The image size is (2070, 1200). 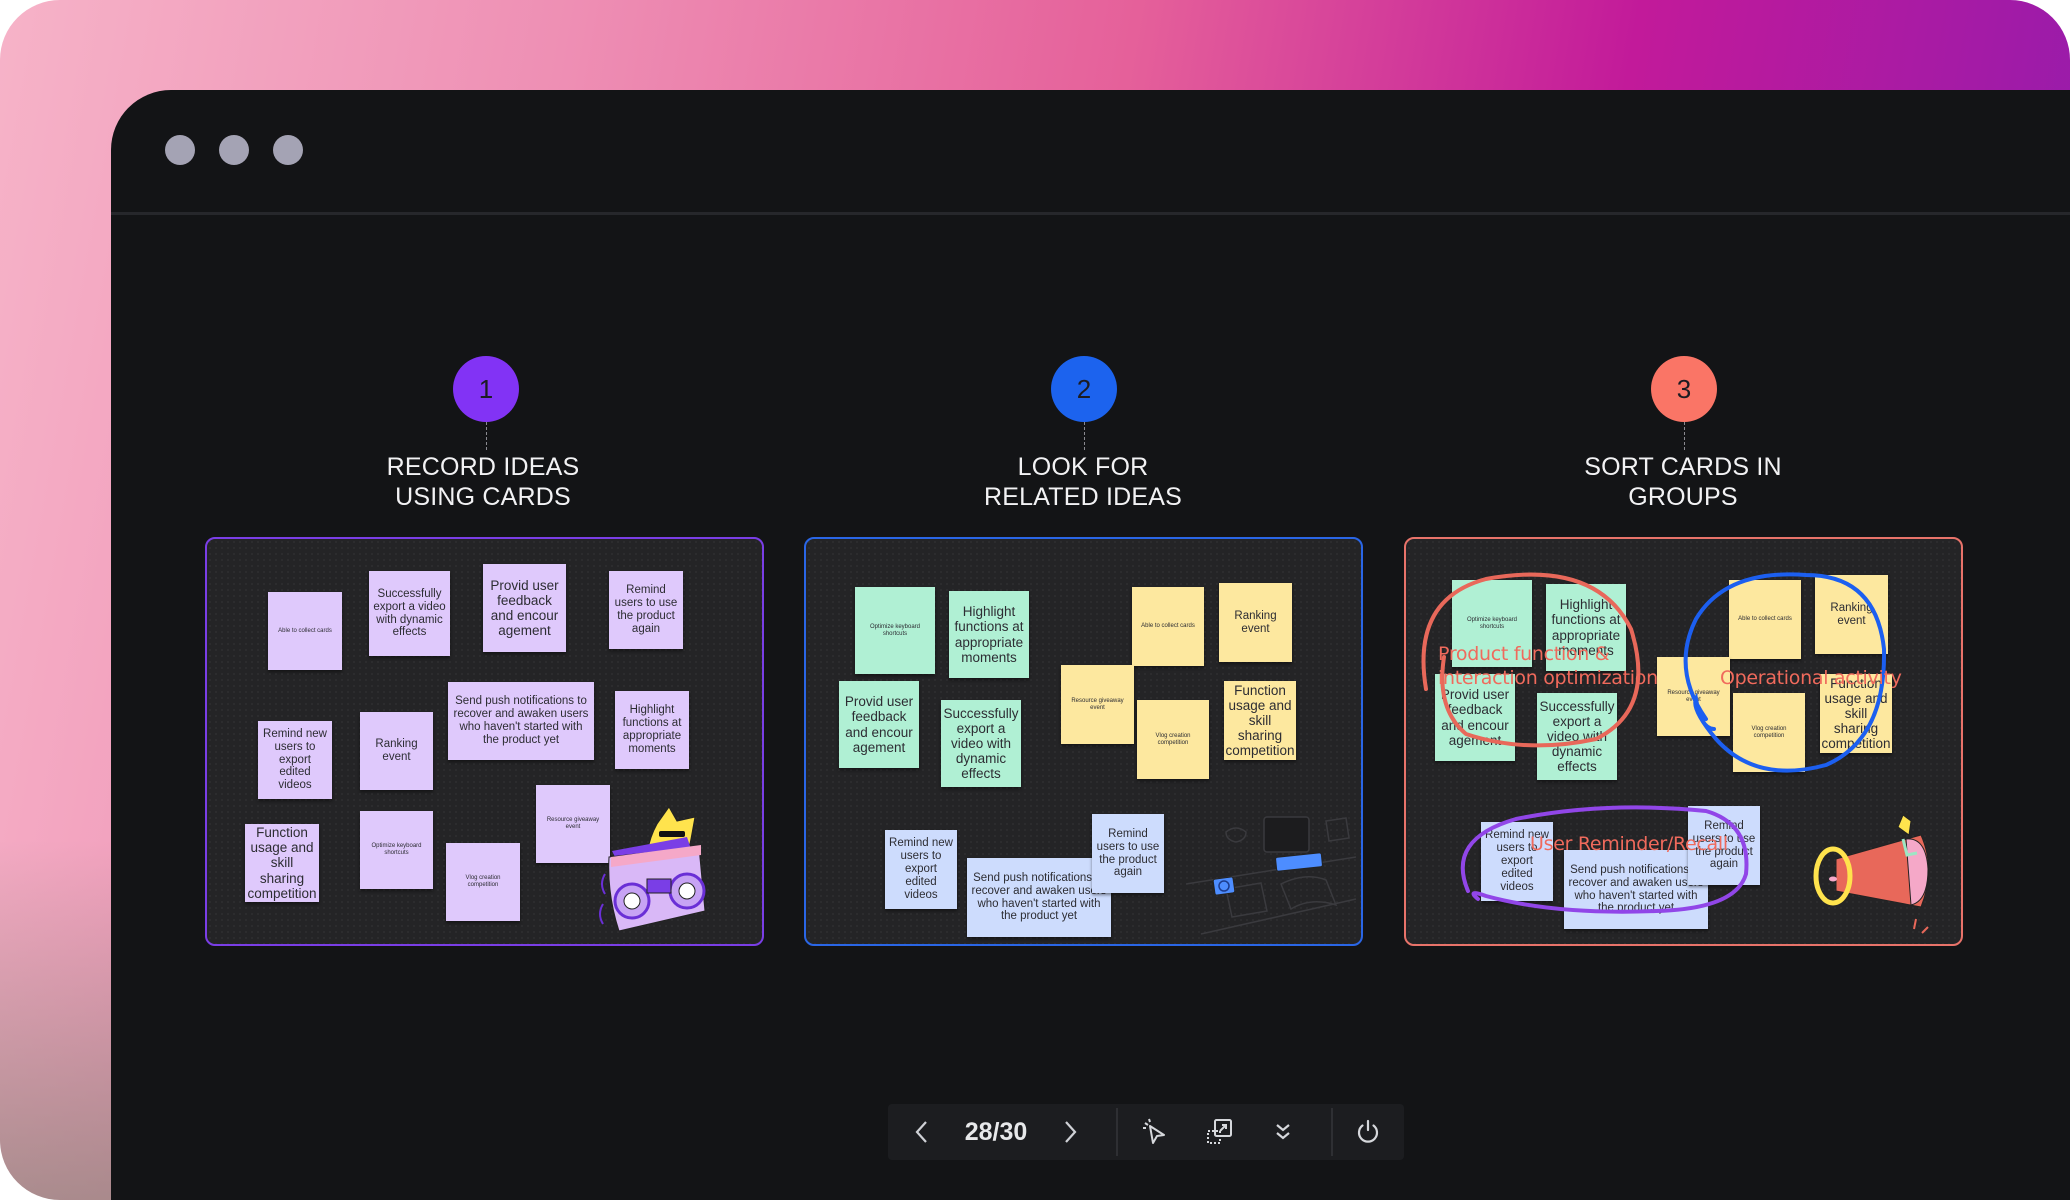 I want to click on laser-pointer-button, so click(x=1154, y=1132).